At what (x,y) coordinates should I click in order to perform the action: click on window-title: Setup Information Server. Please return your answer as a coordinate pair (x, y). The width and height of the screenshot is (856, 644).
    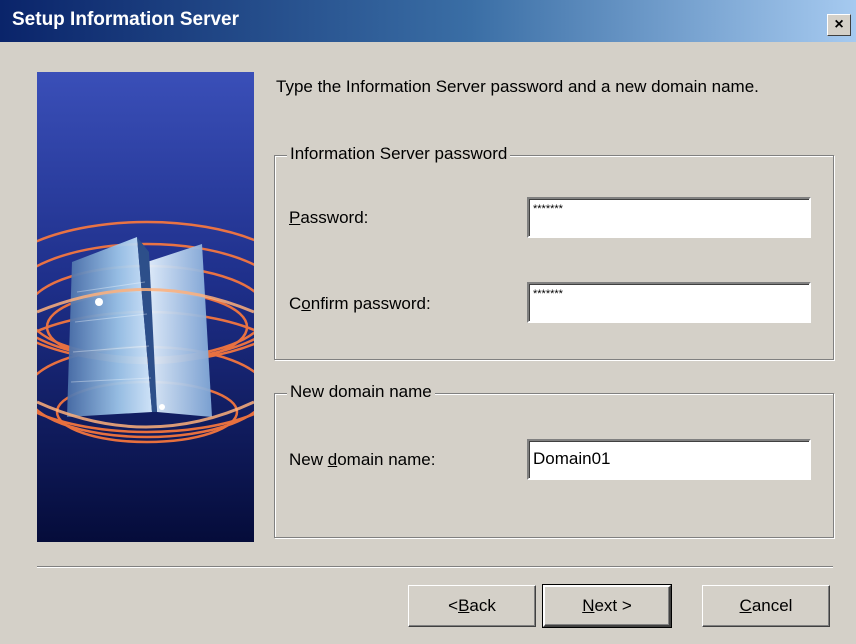
    Looking at the image, I should click on (125, 19).